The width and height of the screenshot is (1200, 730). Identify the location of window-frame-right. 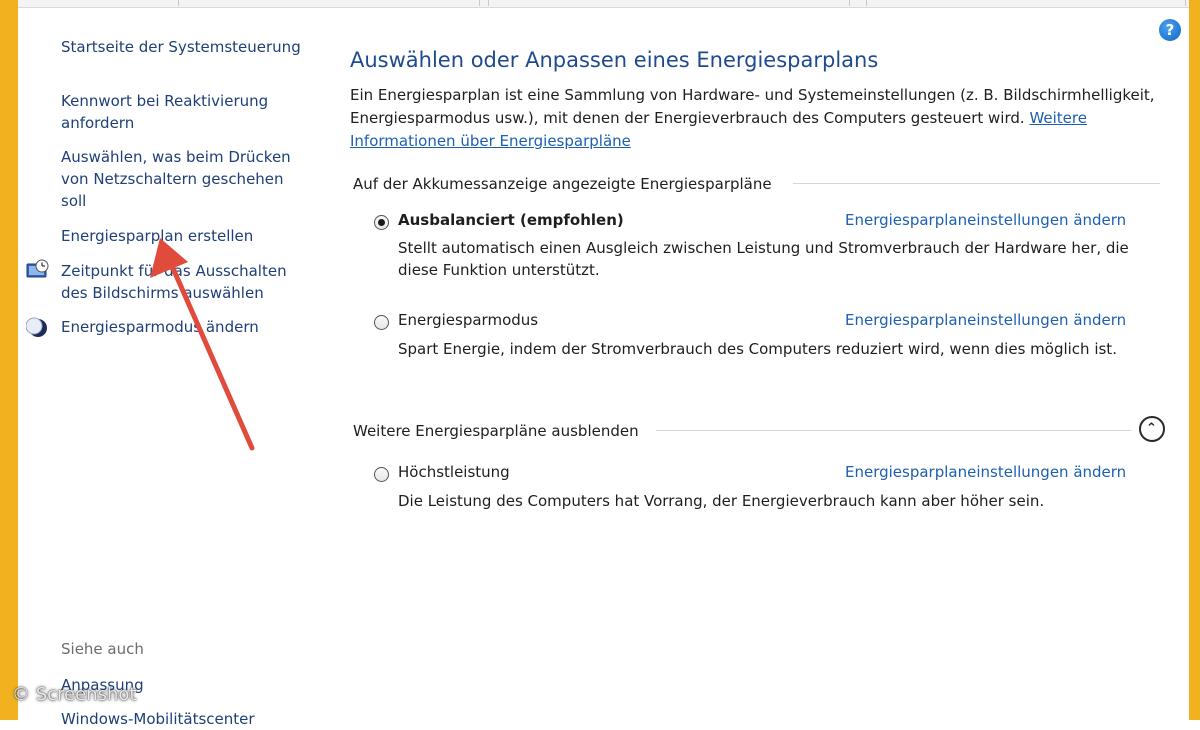
(1194, 360).